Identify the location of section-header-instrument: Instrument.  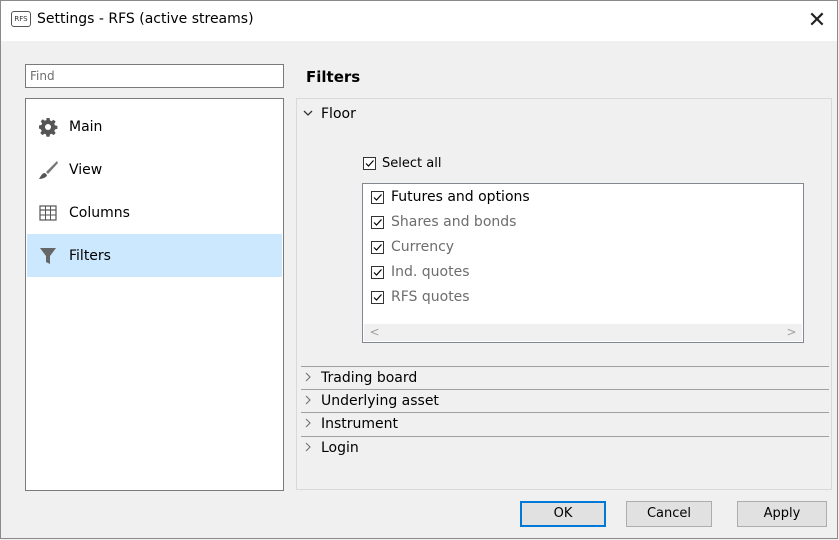
(349, 424).